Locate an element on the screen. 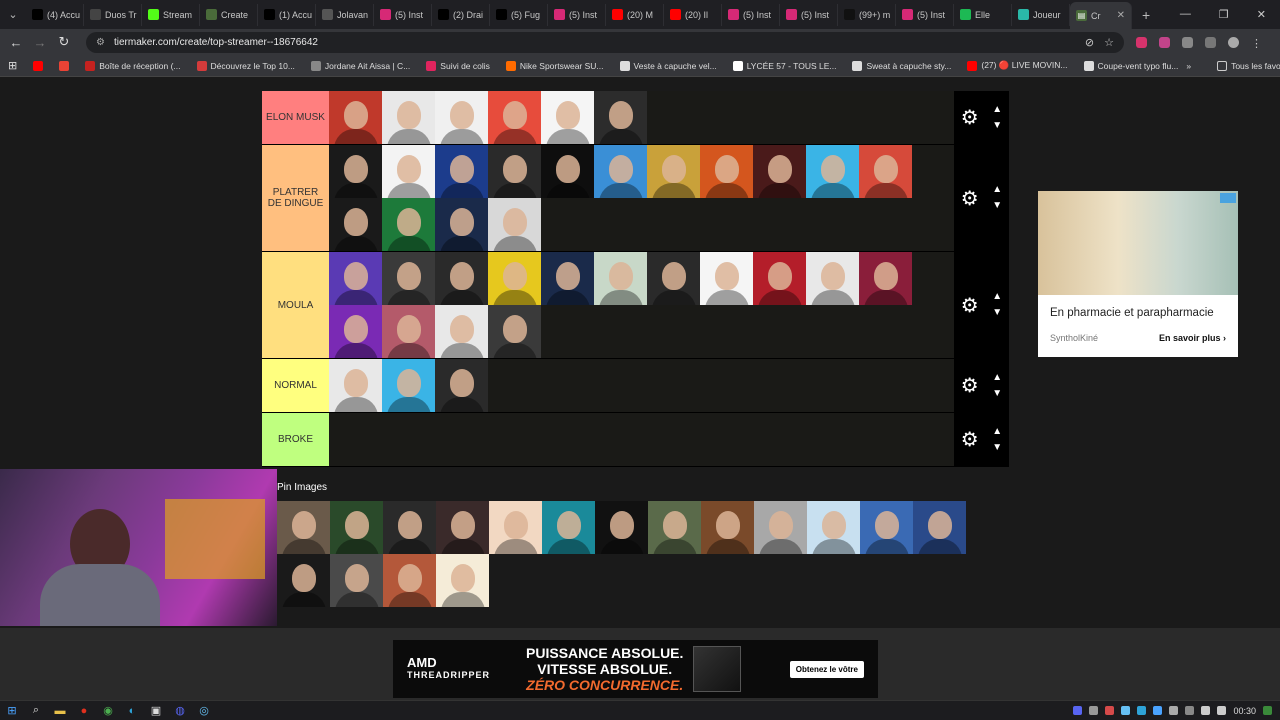  tab-12: (5) Inst is located at coordinates (751, 14).